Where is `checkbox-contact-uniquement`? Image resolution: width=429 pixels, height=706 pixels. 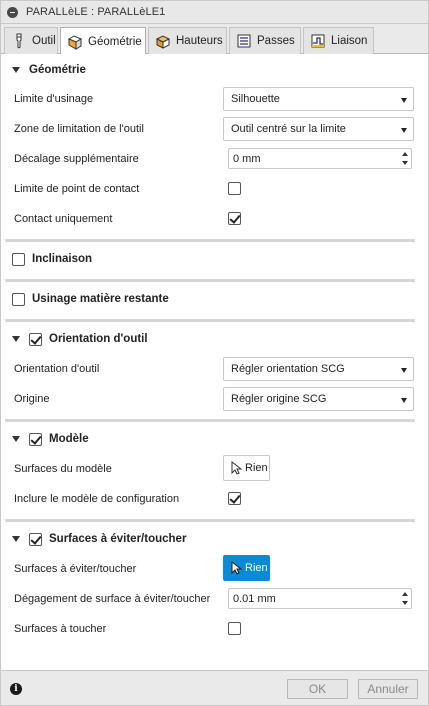 checkbox-contact-uniquement is located at coordinates (234, 218).